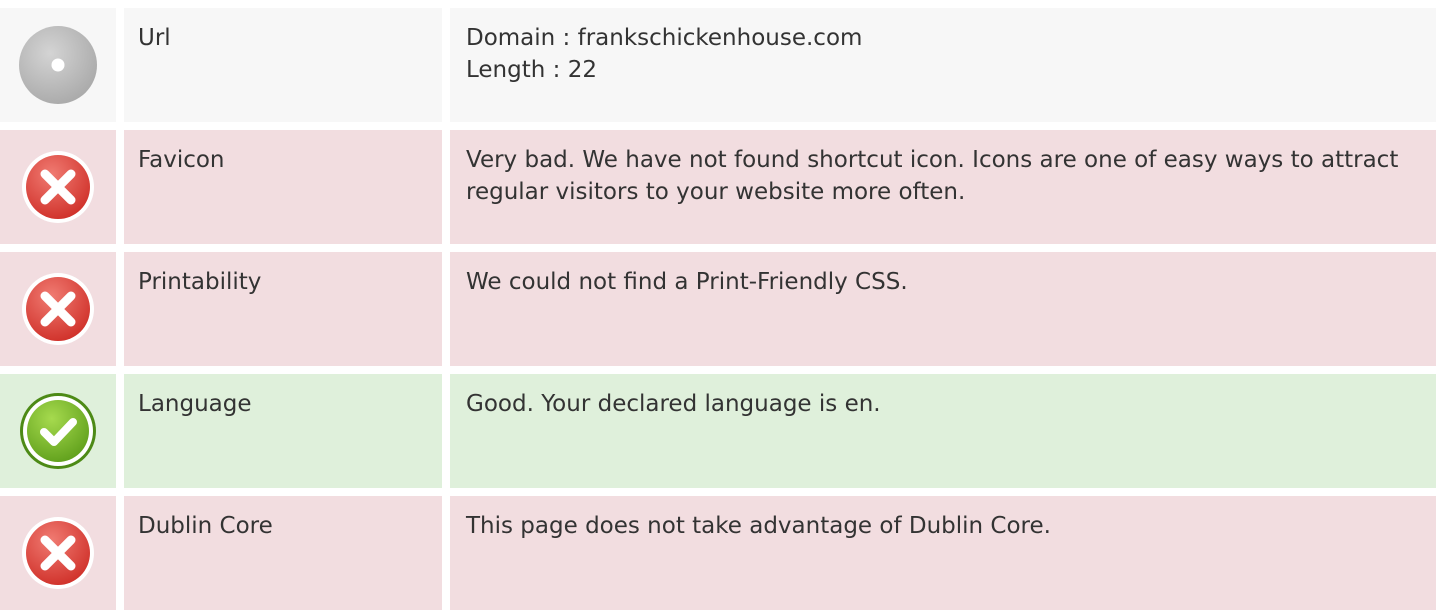 The image size is (1445, 610). What do you see at coordinates (687, 282) in the screenshot?
I see `printability-message: We could not find a Print-Friendly CSS.` at bounding box center [687, 282].